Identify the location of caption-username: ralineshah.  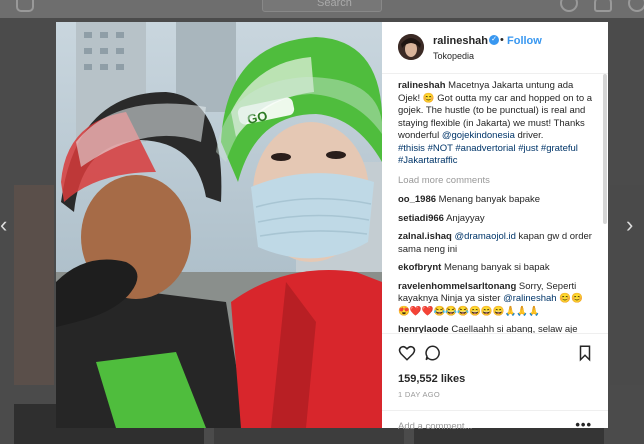
(422, 85).